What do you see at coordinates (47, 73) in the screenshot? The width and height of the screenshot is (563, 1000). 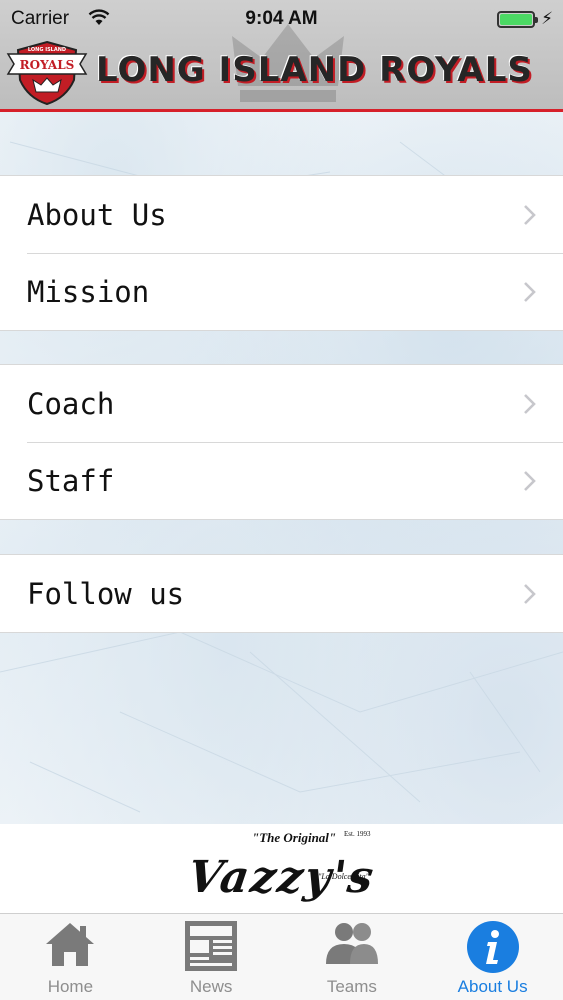 I see `royals-logo: ROYALS LONG ISLAND` at bounding box center [47, 73].